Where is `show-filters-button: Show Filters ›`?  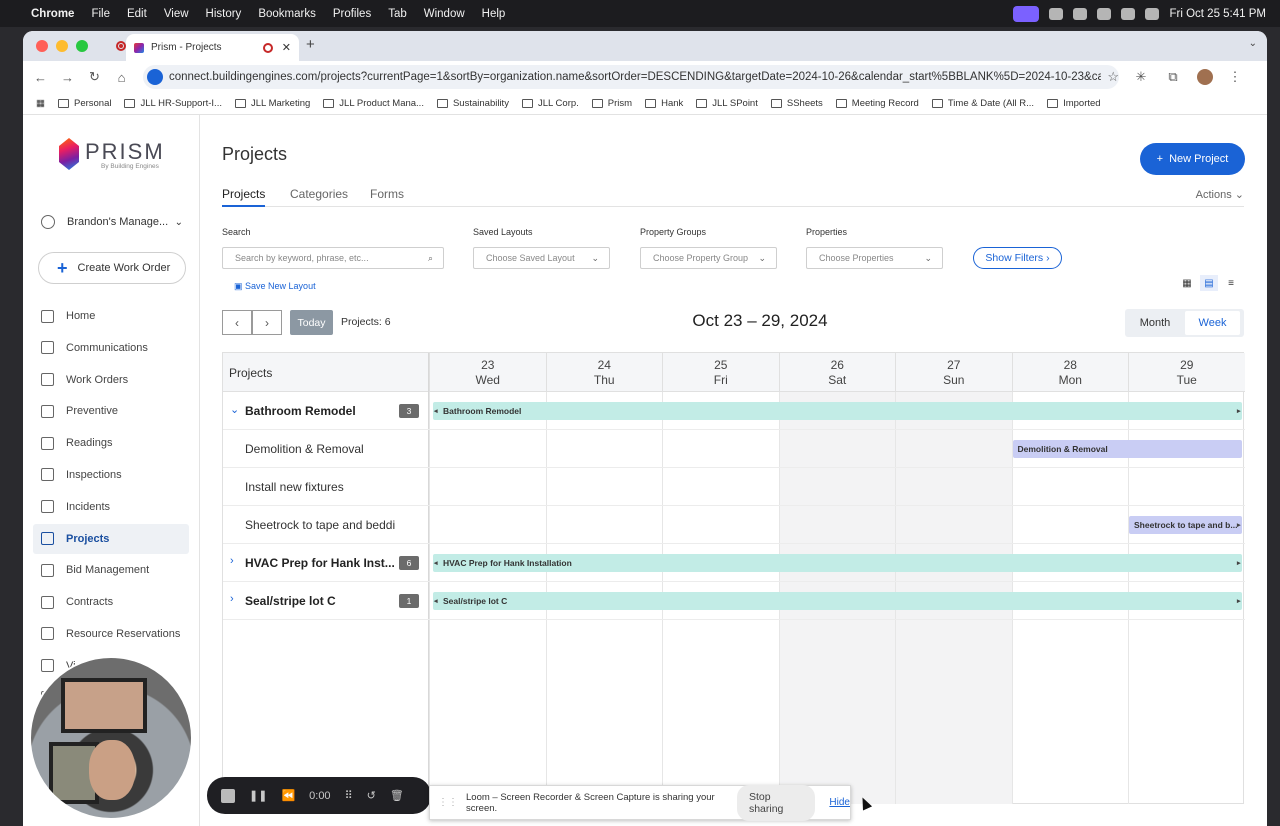 show-filters-button: Show Filters › is located at coordinates (1017, 258).